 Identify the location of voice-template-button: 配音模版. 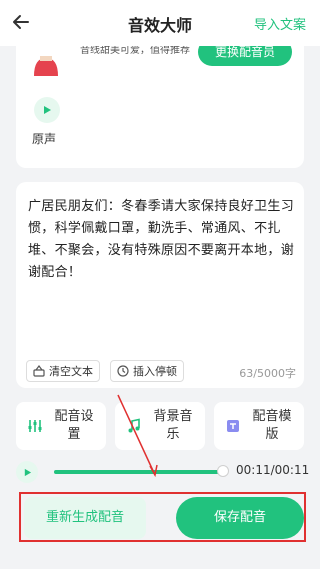
(259, 426).